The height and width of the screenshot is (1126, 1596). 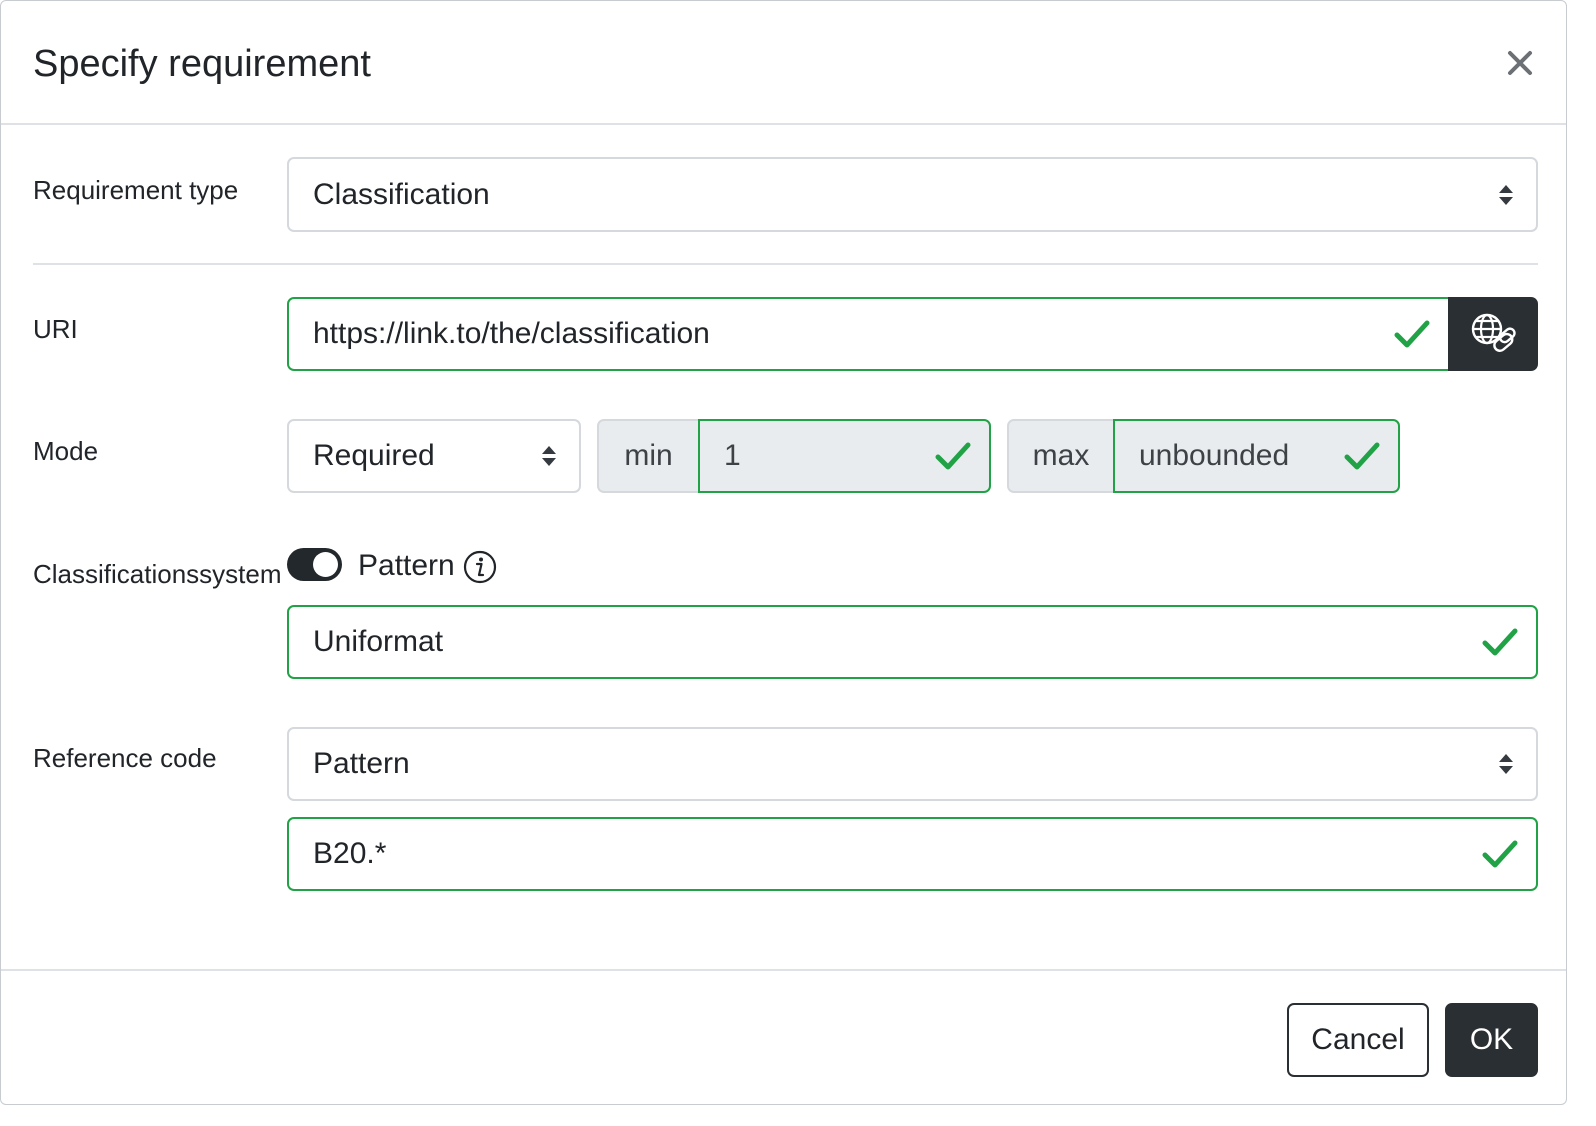 What do you see at coordinates (55, 329) in the screenshot?
I see `uri-label: URI` at bounding box center [55, 329].